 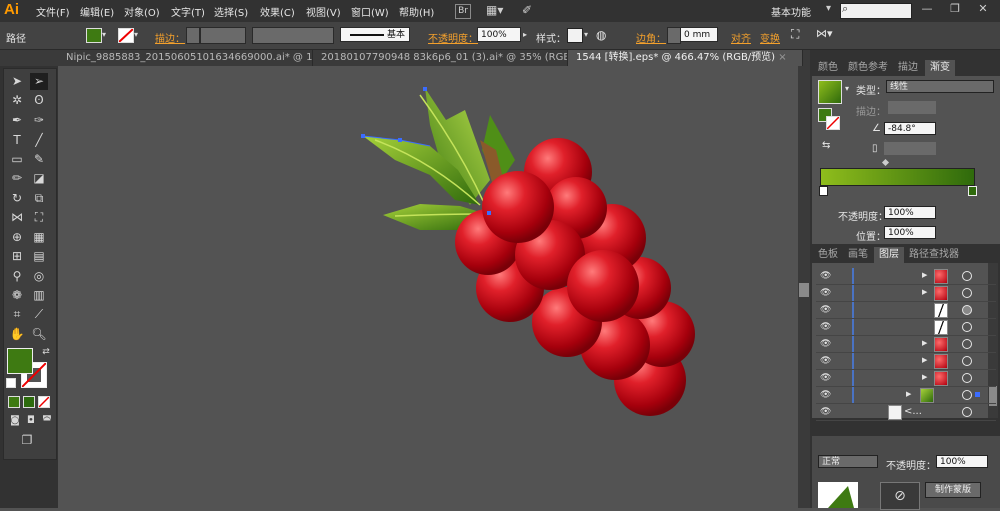 What do you see at coordinates (908, 68) in the screenshot?
I see `tab-stroke: 描边` at bounding box center [908, 68].